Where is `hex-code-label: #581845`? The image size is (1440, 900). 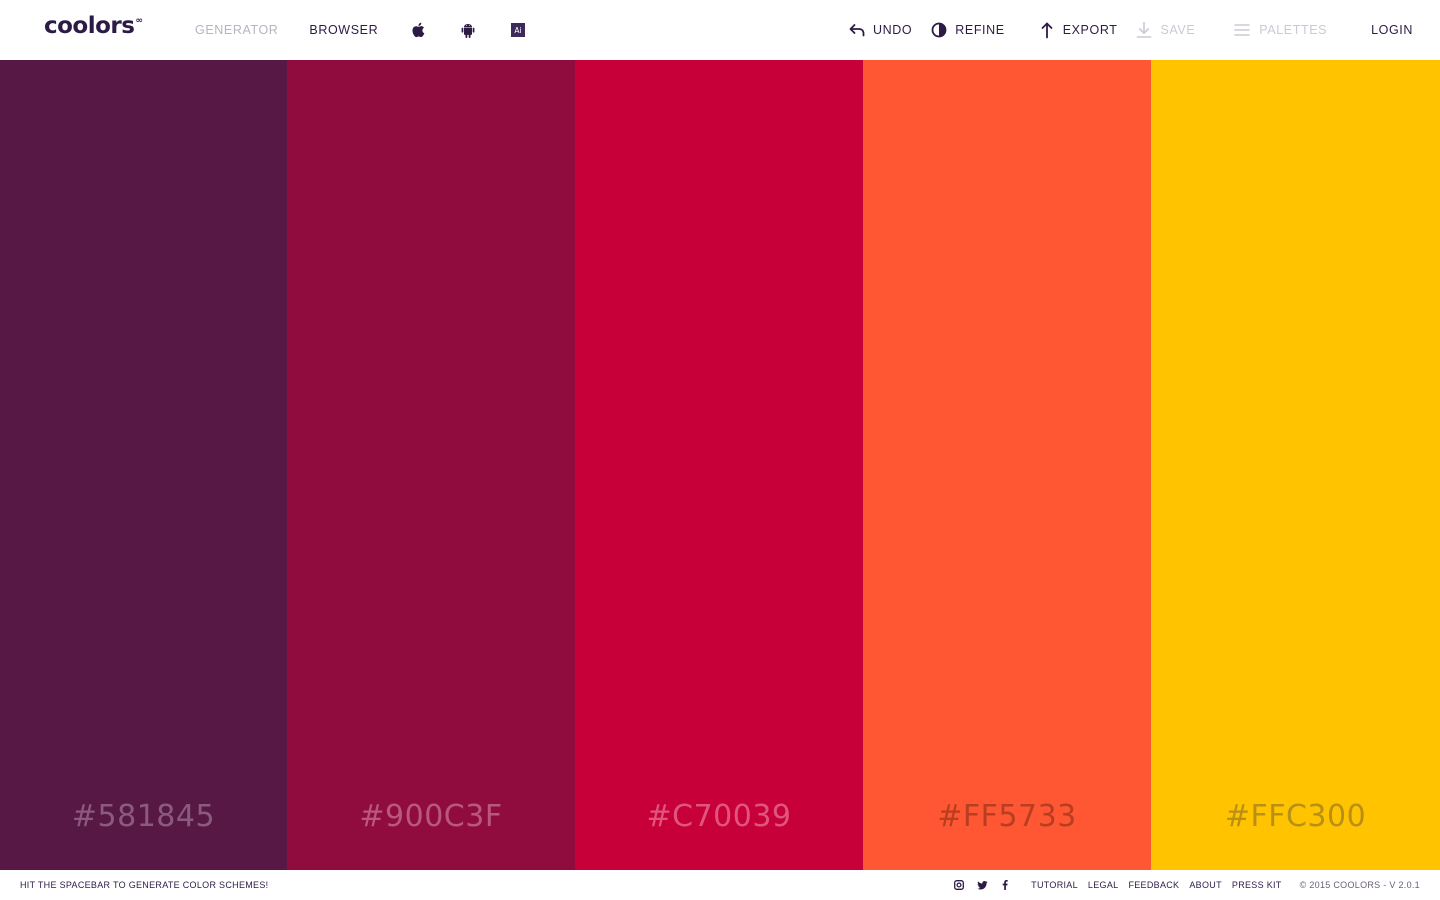 hex-code-label: #581845 is located at coordinates (143, 816).